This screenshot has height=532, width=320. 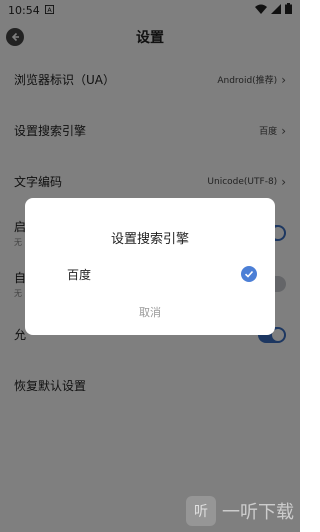 I want to click on dialog-title: 设置搜索引擎, so click(x=149, y=239).